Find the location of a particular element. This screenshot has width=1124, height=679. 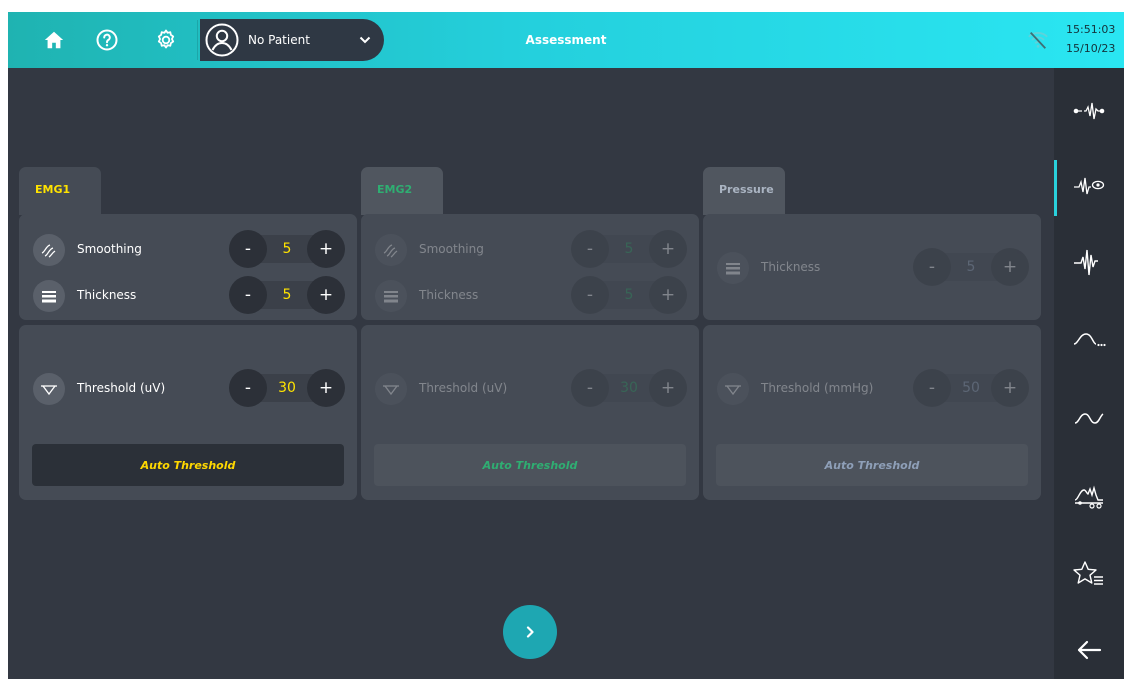

patient-name: No Patient is located at coordinates (279, 40).